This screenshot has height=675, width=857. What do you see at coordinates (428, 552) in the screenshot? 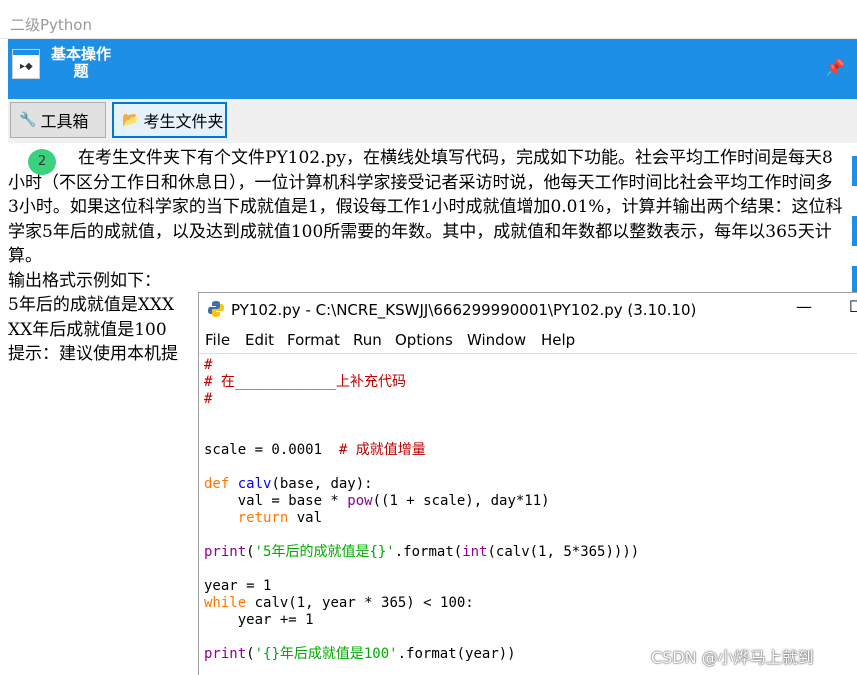
I see `code-token: .format(` at bounding box center [428, 552].